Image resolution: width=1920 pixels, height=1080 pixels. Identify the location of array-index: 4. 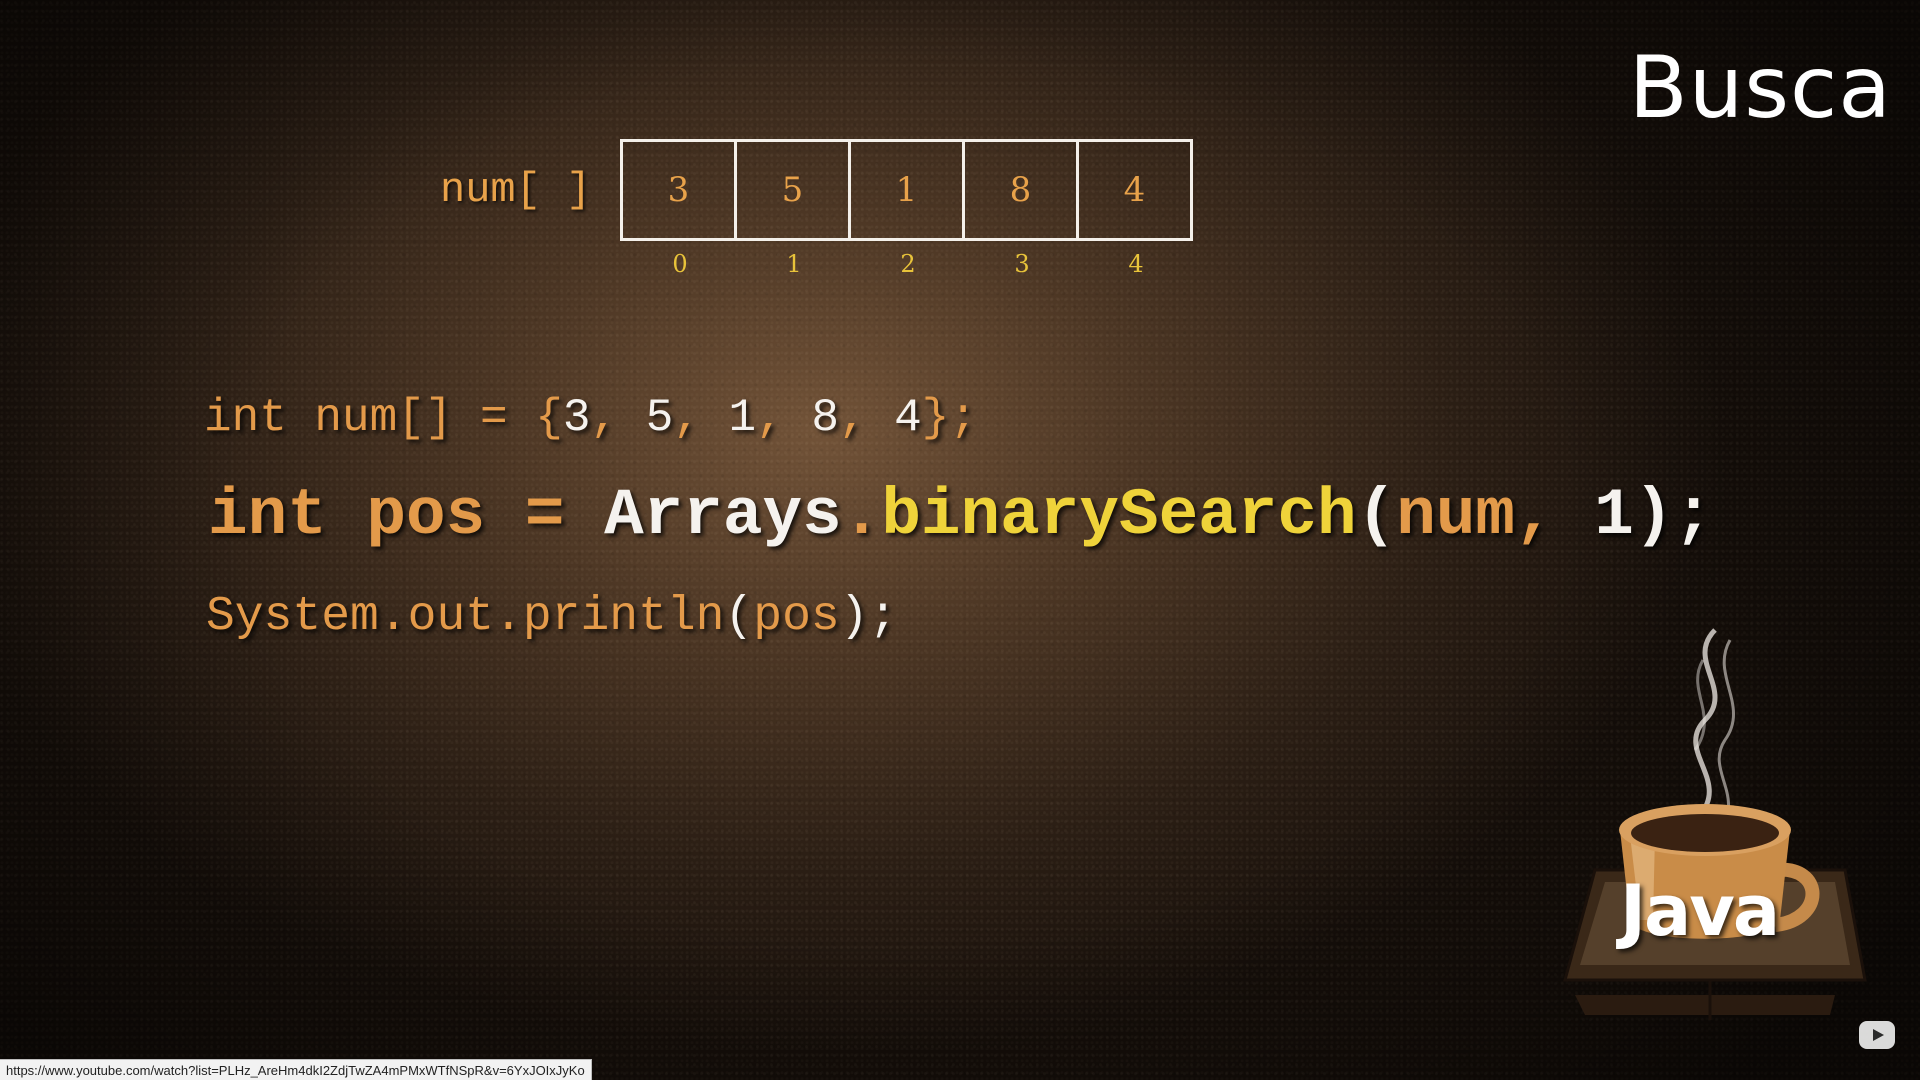
(1136, 264).